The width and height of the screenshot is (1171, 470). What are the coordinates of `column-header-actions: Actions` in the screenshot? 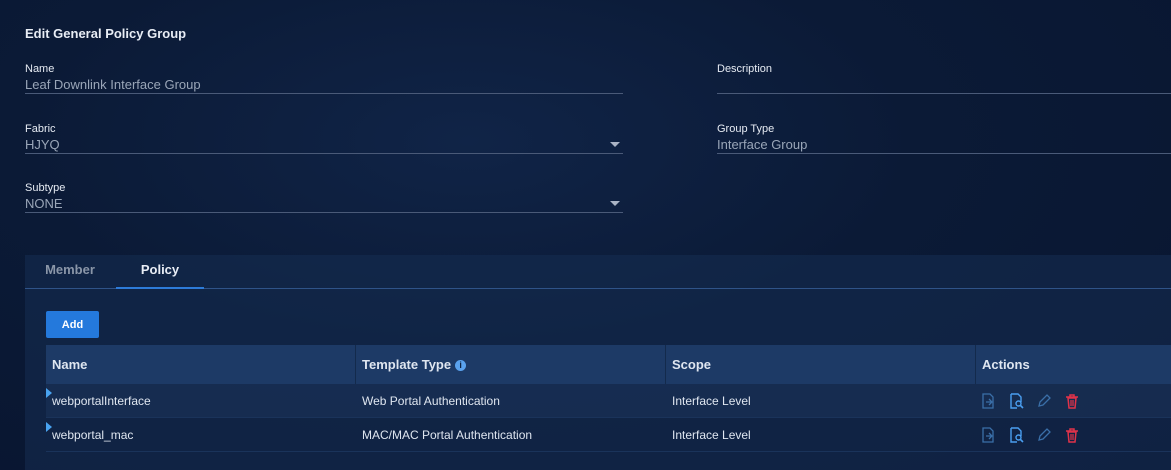 It's located at (1006, 364).